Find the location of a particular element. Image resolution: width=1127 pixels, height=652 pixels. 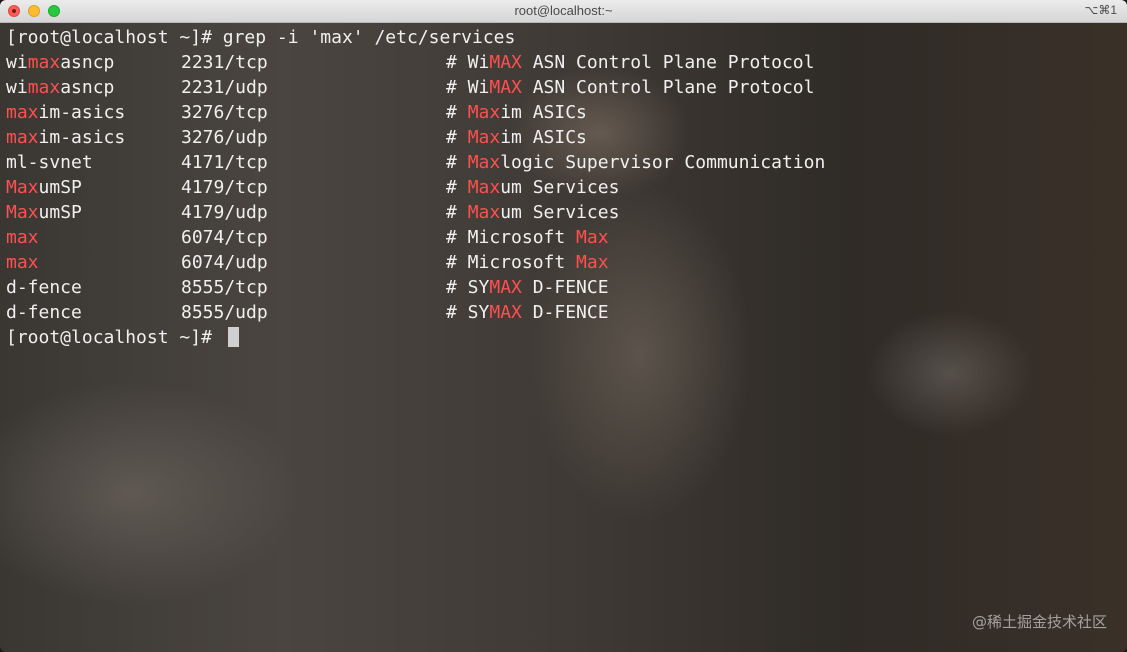

output-line: max 6074/tcp # Microsoft Max is located at coordinates (415, 237).